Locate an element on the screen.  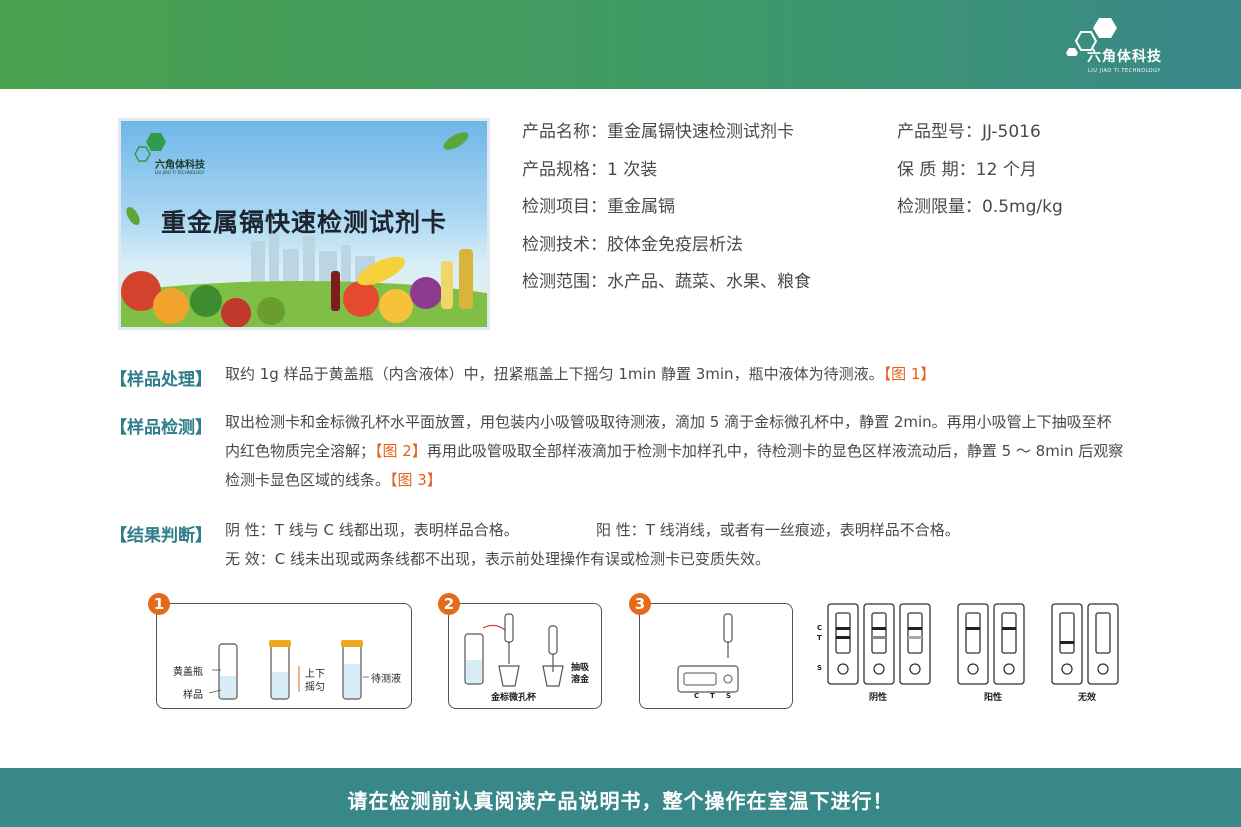
sample-detection-label: 【样品检测】 is located at coordinates (161, 428).